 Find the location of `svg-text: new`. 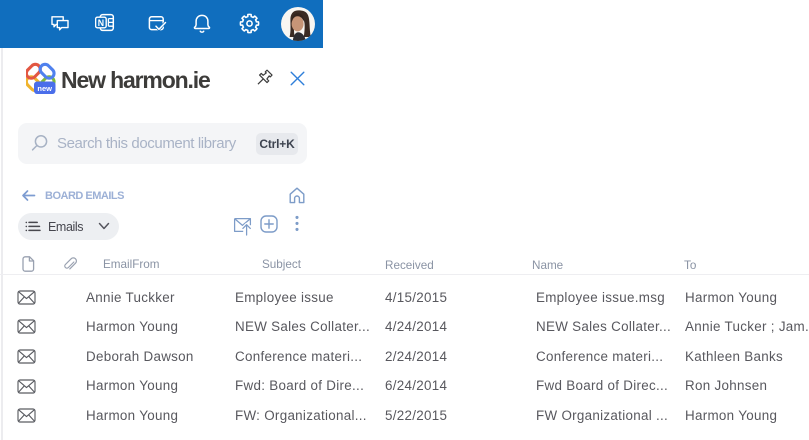

svg-text: new is located at coordinates (44, 88).